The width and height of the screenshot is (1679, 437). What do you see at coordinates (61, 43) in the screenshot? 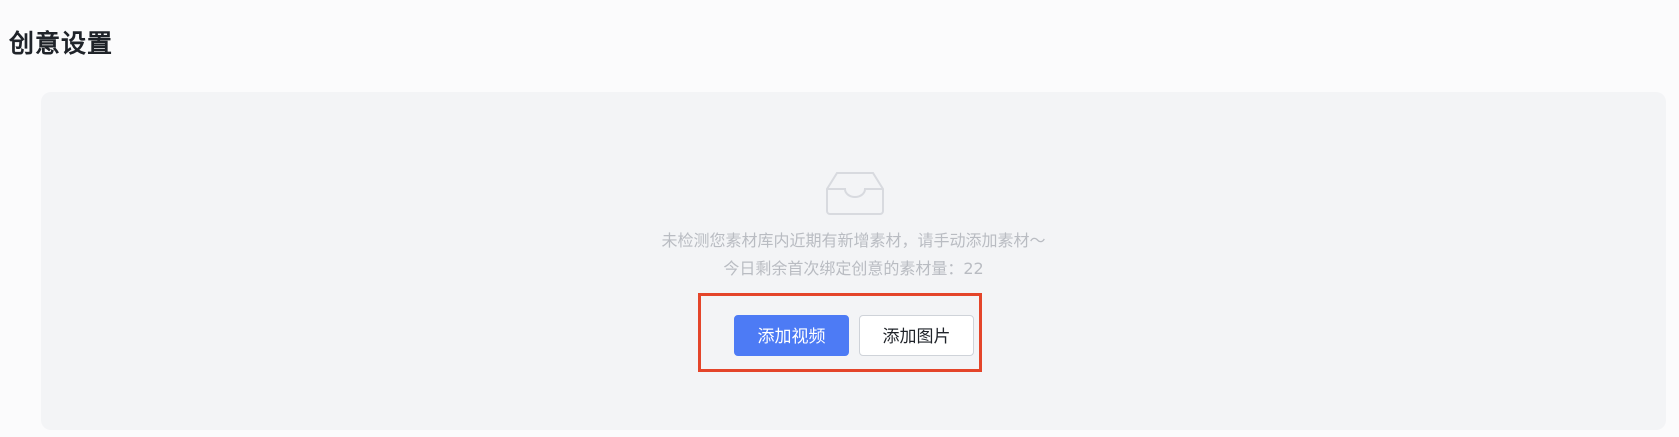
I see `section-title: 创意设置` at bounding box center [61, 43].